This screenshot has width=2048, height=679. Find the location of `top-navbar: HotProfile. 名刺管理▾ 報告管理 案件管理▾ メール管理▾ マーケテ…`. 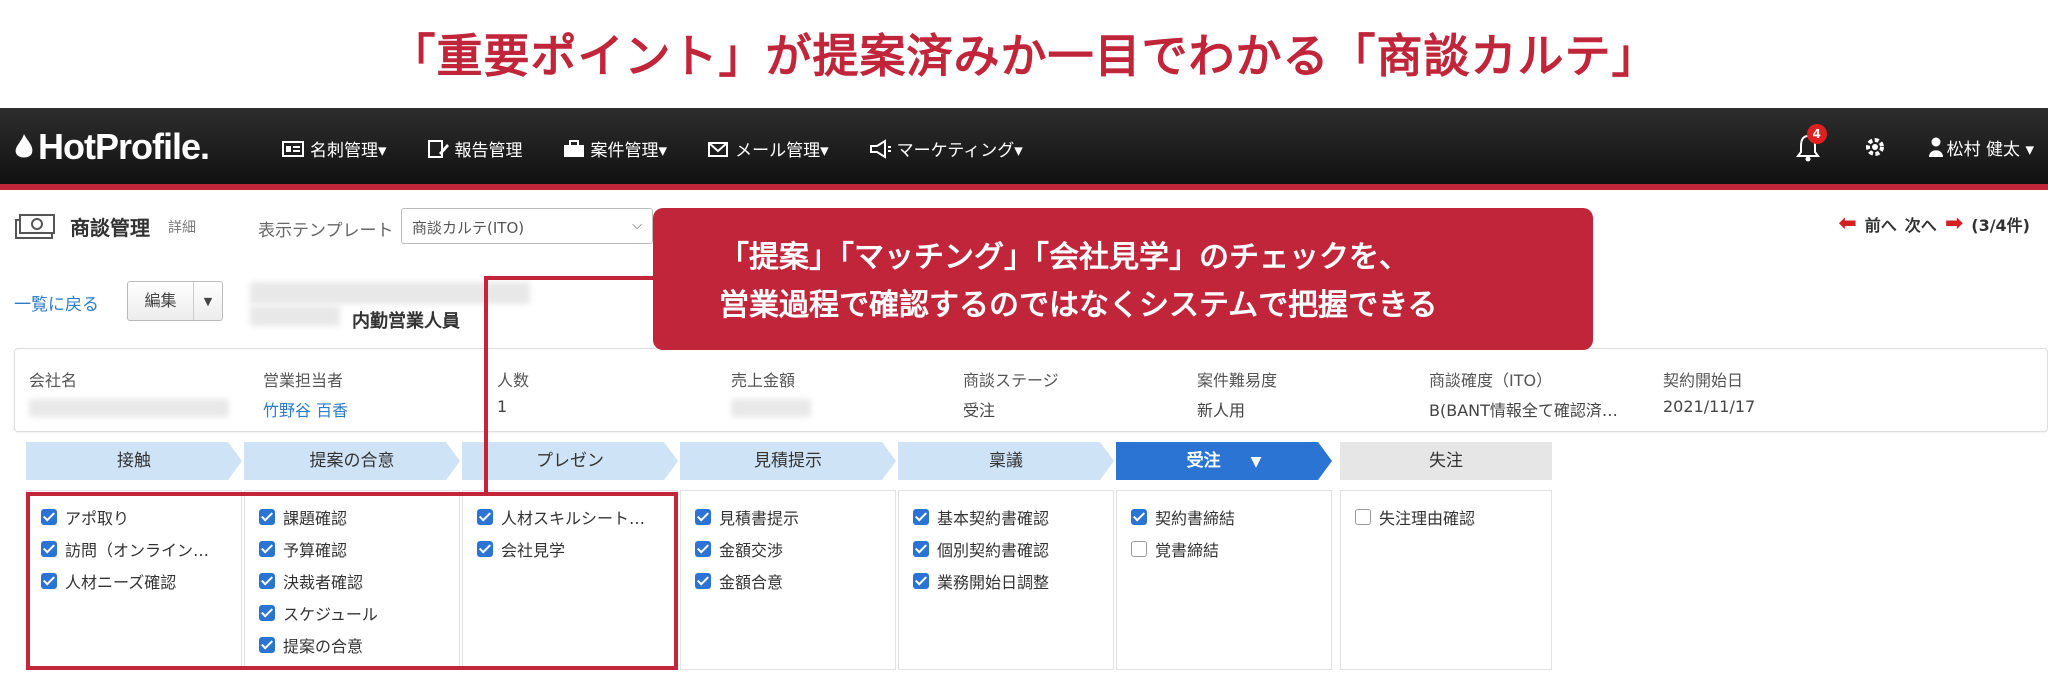

top-navbar: HotProfile. 名刺管理▾ 報告管理 案件管理▾ メール管理▾ マーケテ… is located at coordinates (1024, 149).